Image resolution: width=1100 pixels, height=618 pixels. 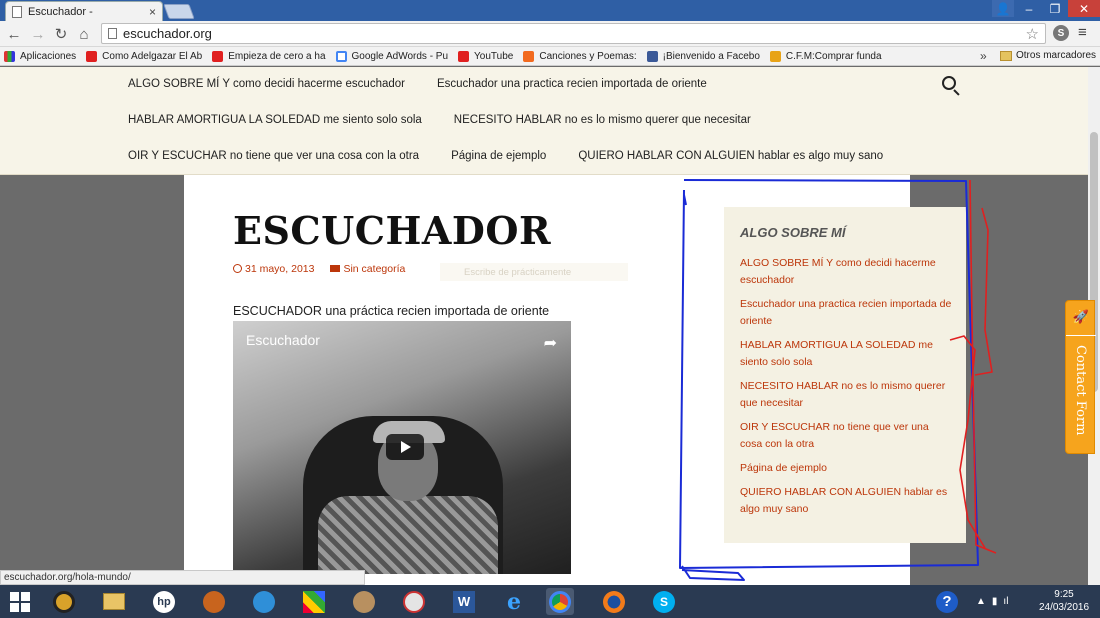 I want to click on share-icon: ➦, so click(x=550, y=343).